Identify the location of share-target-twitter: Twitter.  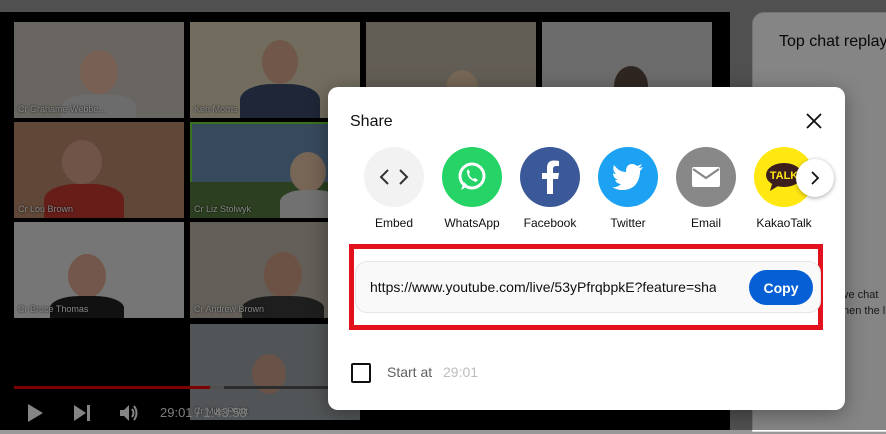
(628, 188).